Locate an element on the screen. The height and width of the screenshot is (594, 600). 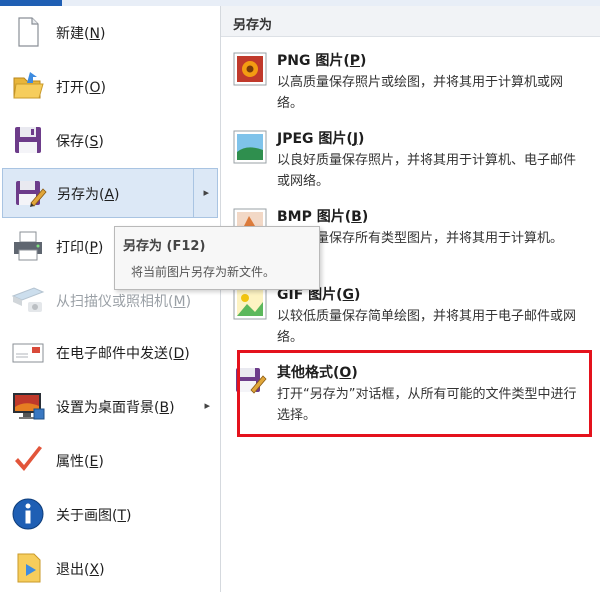
menu-item-properties: 属性(E) is located at coordinates (110, 461).